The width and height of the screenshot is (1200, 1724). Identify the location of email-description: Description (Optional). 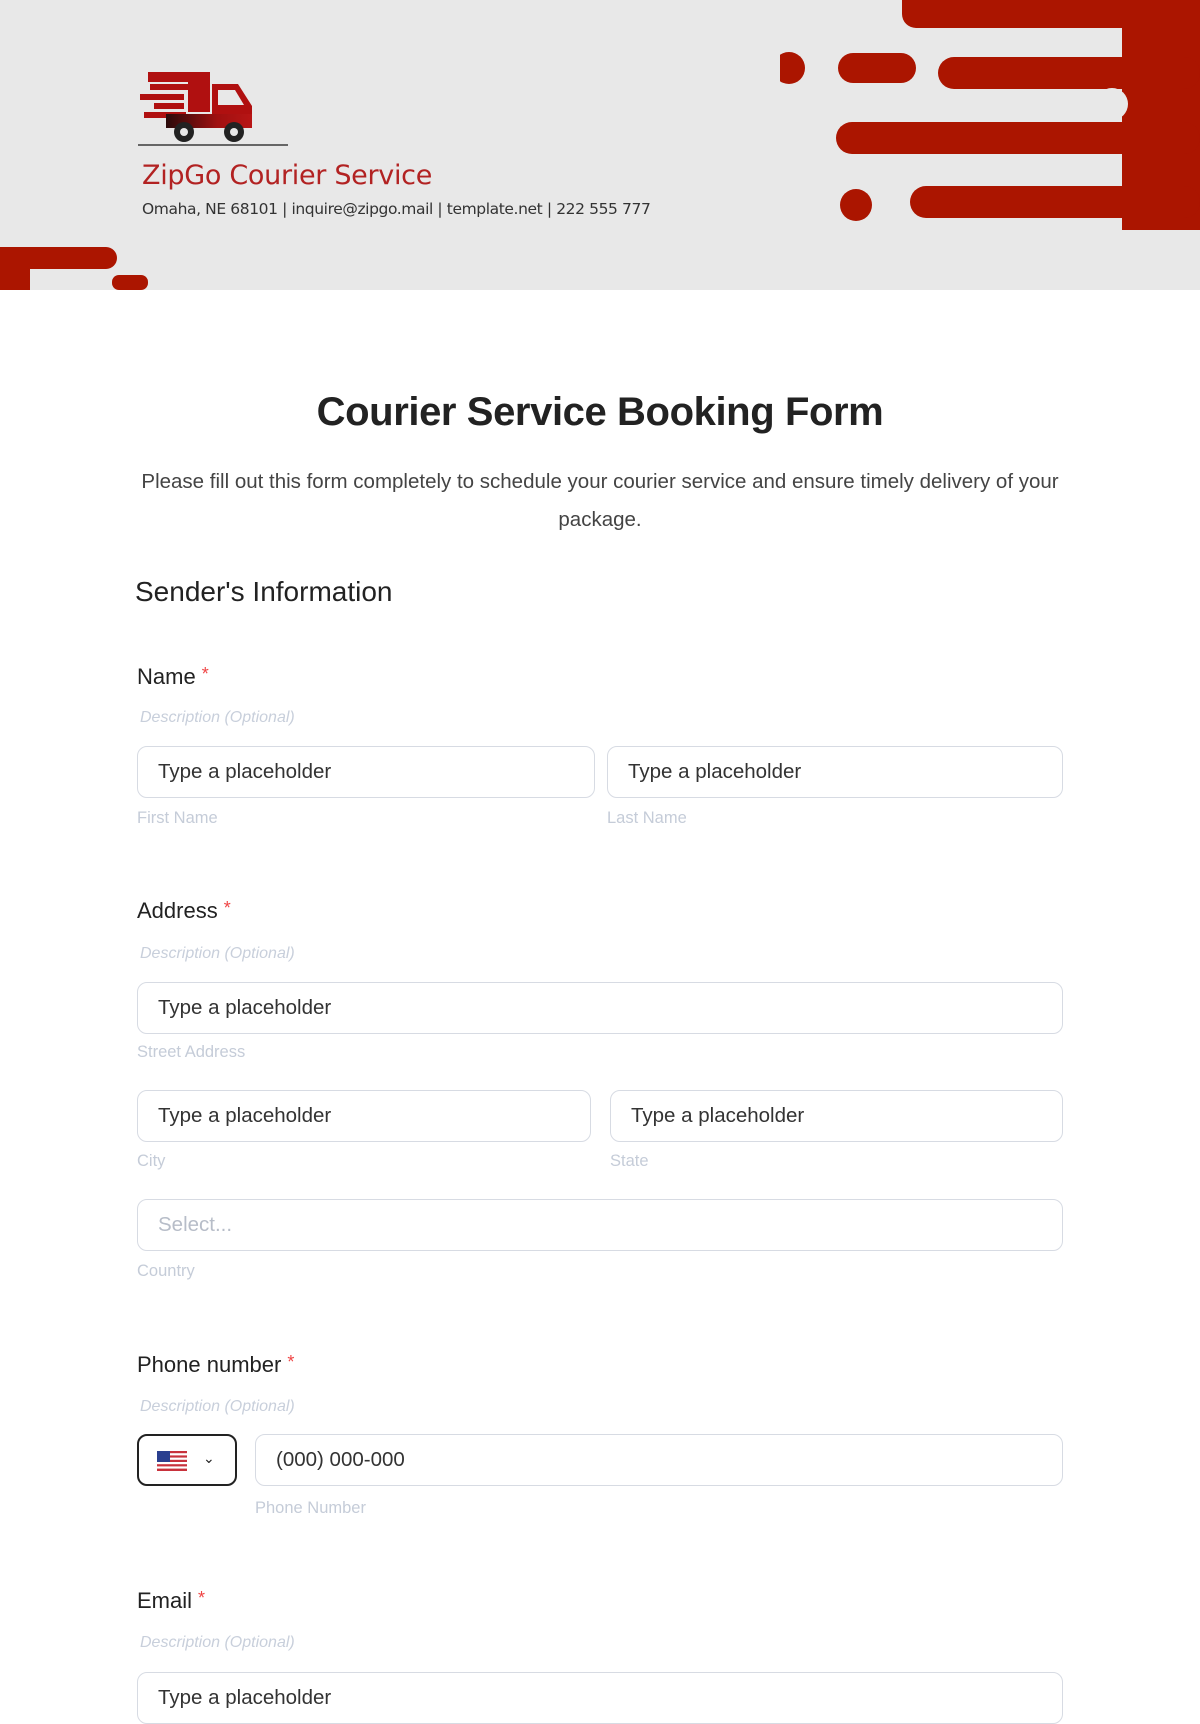
(217, 1642).